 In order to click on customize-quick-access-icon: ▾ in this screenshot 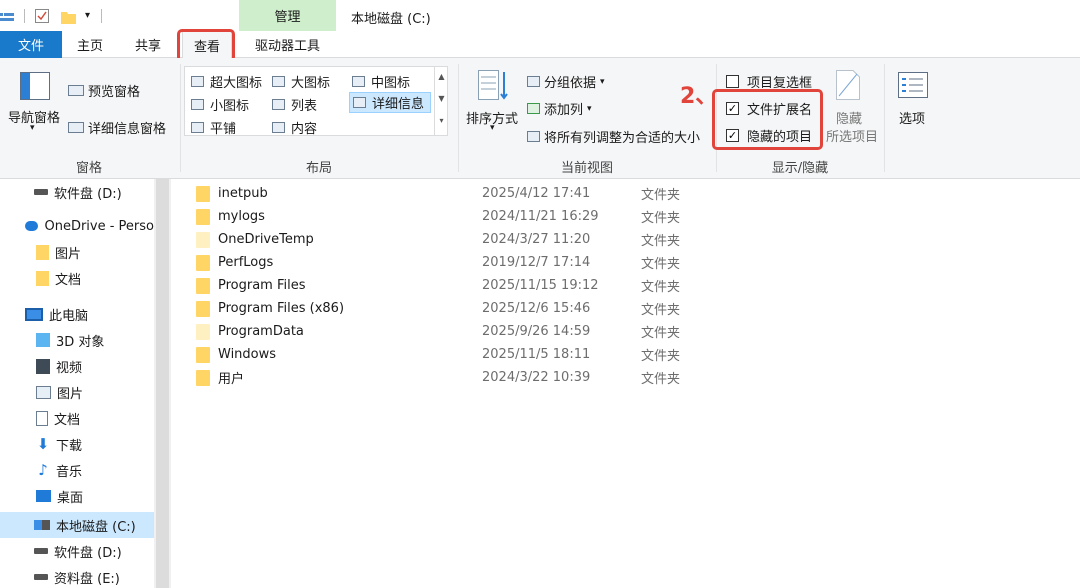, I will do `click(87, 15)`.